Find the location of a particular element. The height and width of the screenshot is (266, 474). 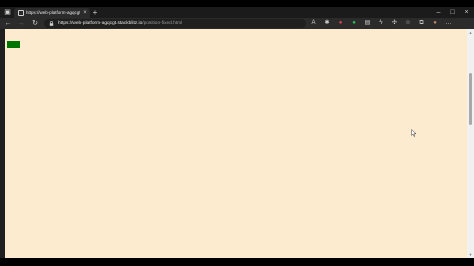

extension-doc-icon: ▤ is located at coordinates (367, 23).